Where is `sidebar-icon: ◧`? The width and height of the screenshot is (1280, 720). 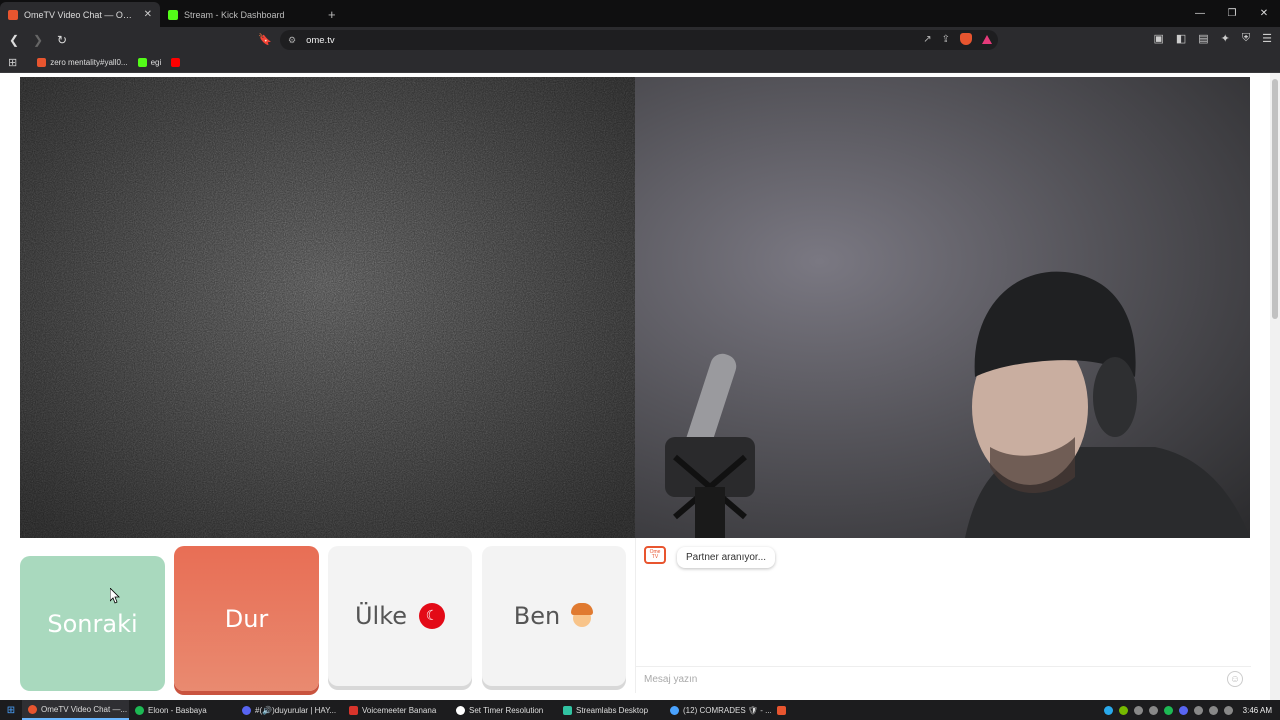
sidebar-icon: ◧ is located at coordinates (1181, 38).